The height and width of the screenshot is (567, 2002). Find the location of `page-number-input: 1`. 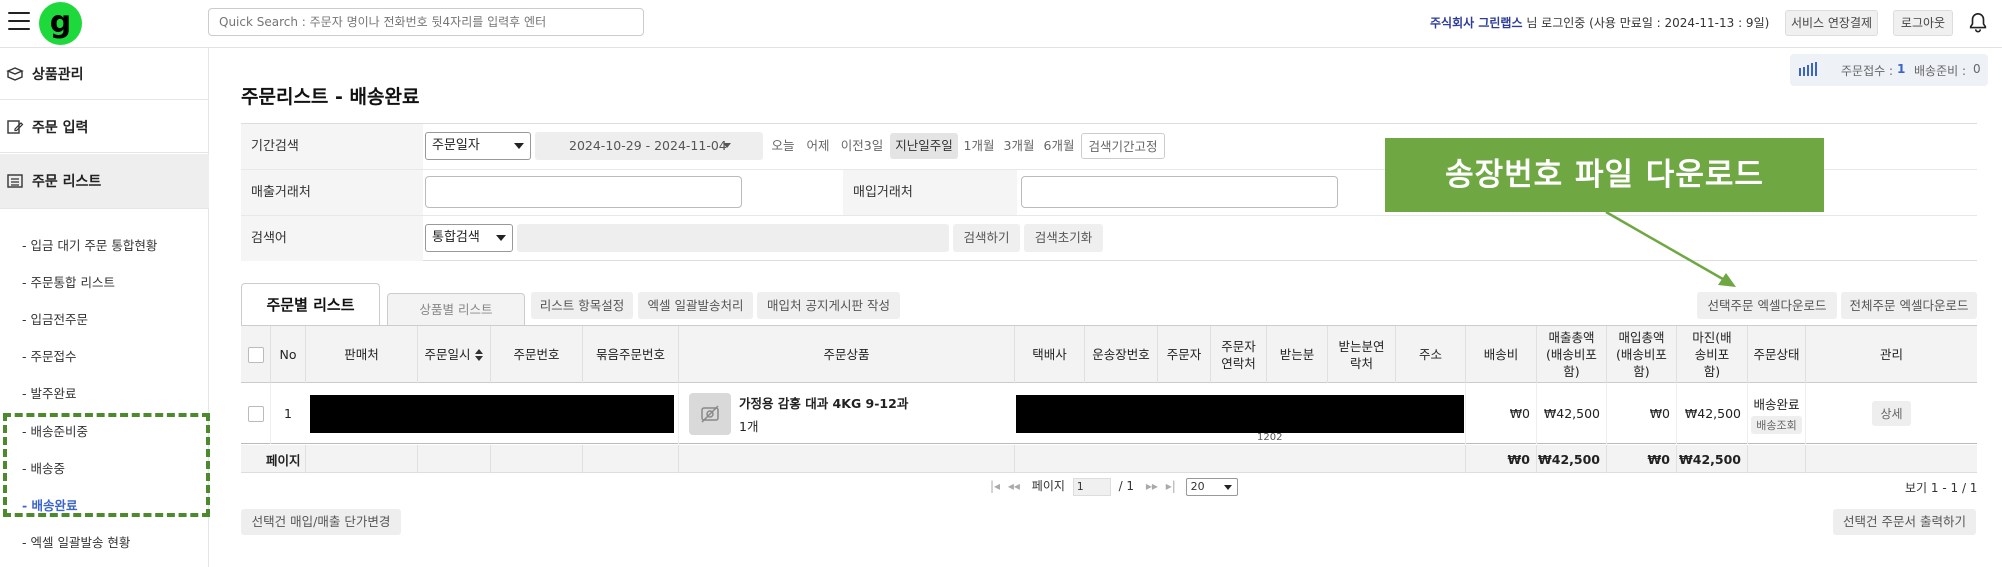

page-number-input: 1 is located at coordinates (1091, 486).